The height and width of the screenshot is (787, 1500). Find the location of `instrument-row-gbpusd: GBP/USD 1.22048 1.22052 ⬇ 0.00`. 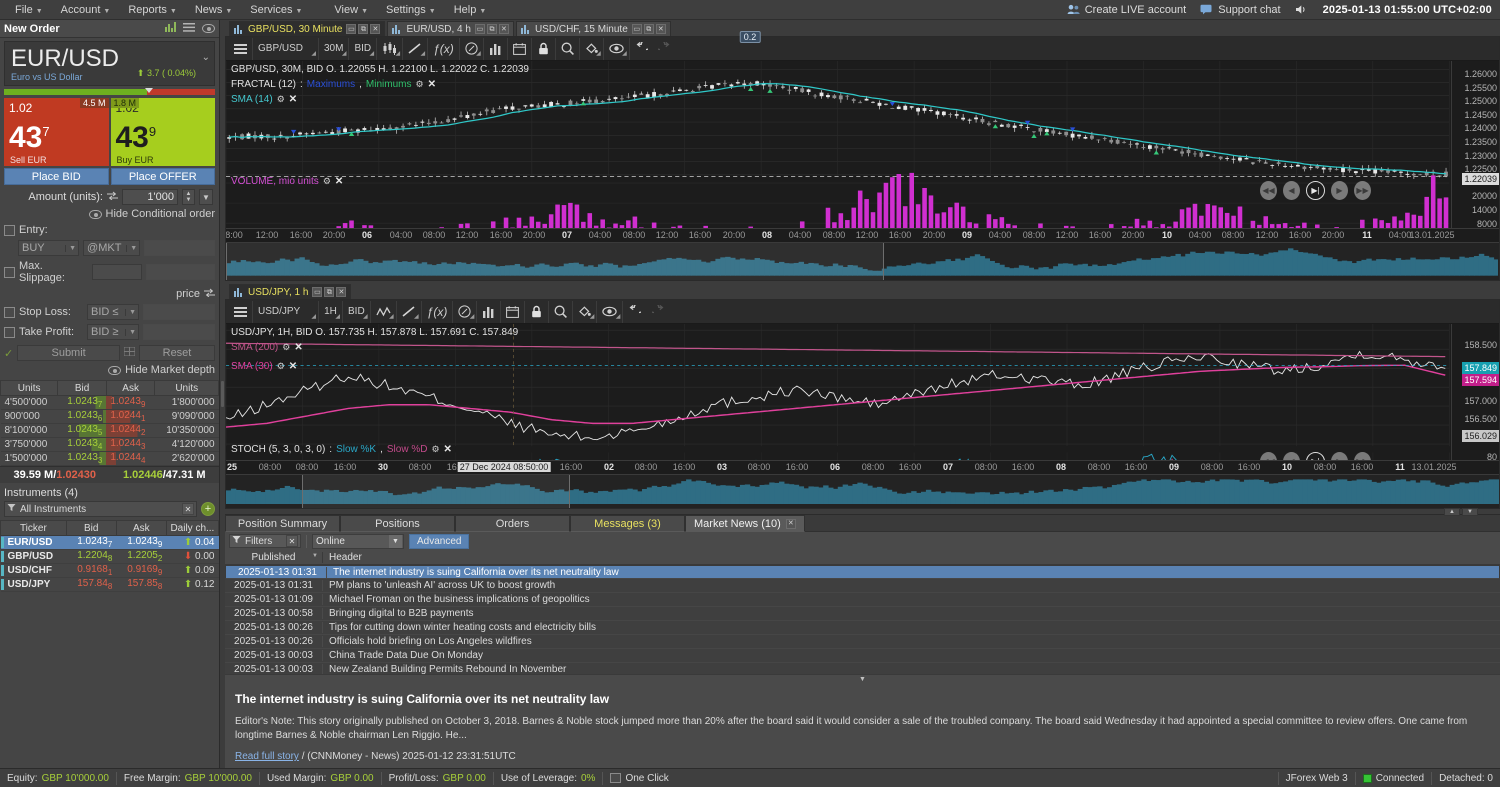

instrument-row-gbpusd: GBP/USD 1.22048 1.22052 ⬇ 0.00 is located at coordinates (109, 556).